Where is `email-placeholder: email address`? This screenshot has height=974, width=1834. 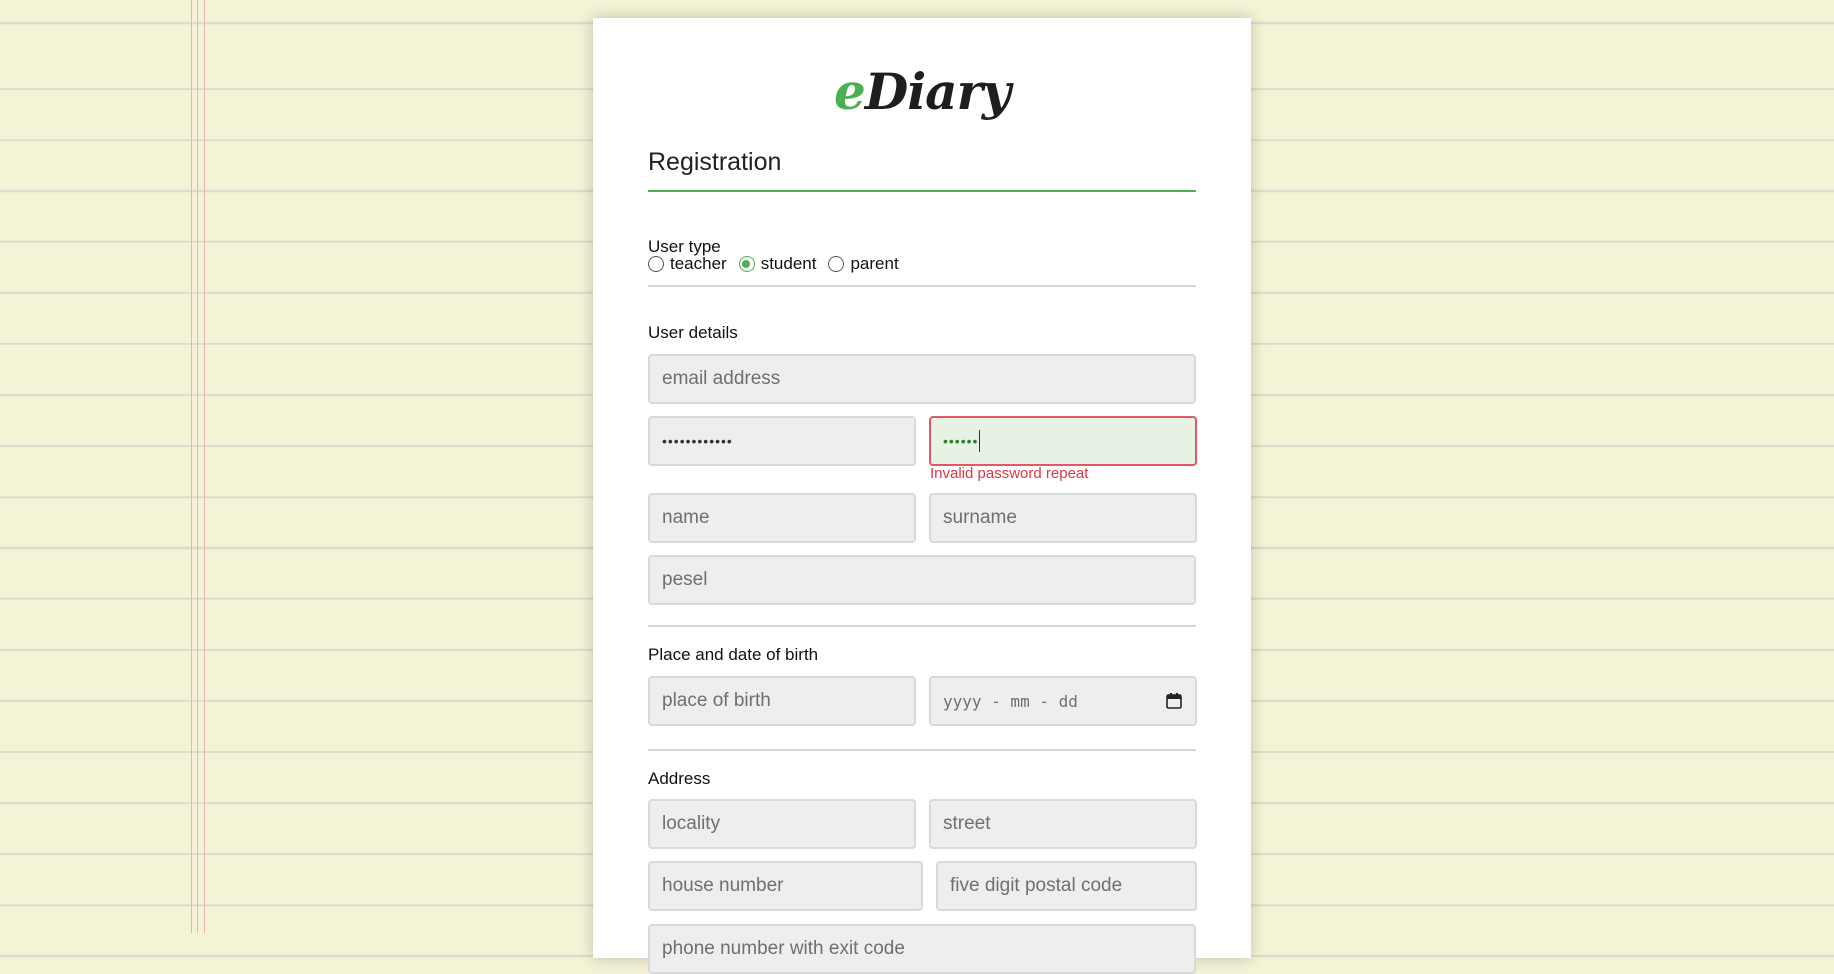 email-placeholder: email address is located at coordinates (721, 378).